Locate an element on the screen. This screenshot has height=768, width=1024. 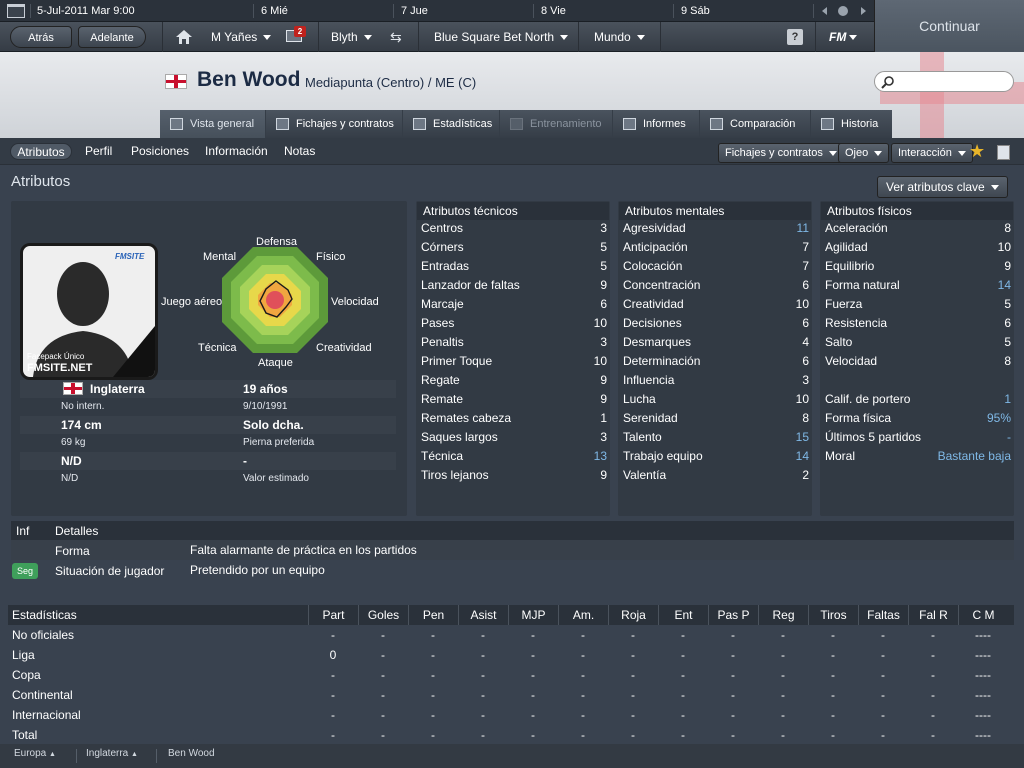
tab-statistics: Estadísticas is located at coordinates (451, 124).